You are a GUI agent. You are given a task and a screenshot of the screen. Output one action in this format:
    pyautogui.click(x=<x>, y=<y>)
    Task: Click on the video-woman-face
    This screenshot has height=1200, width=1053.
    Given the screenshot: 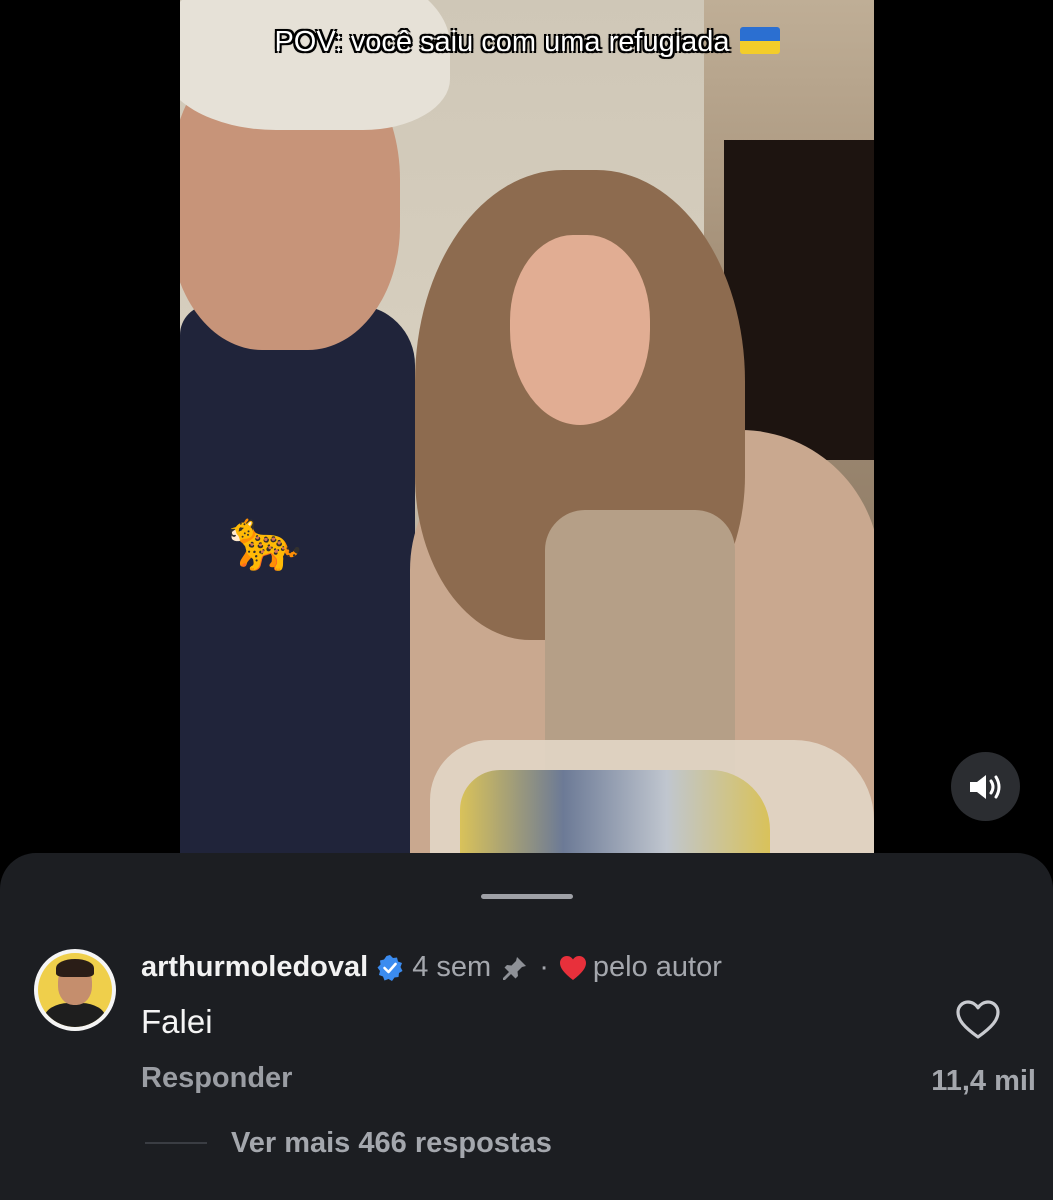 What is the action you would take?
    pyautogui.click(x=580, y=330)
    